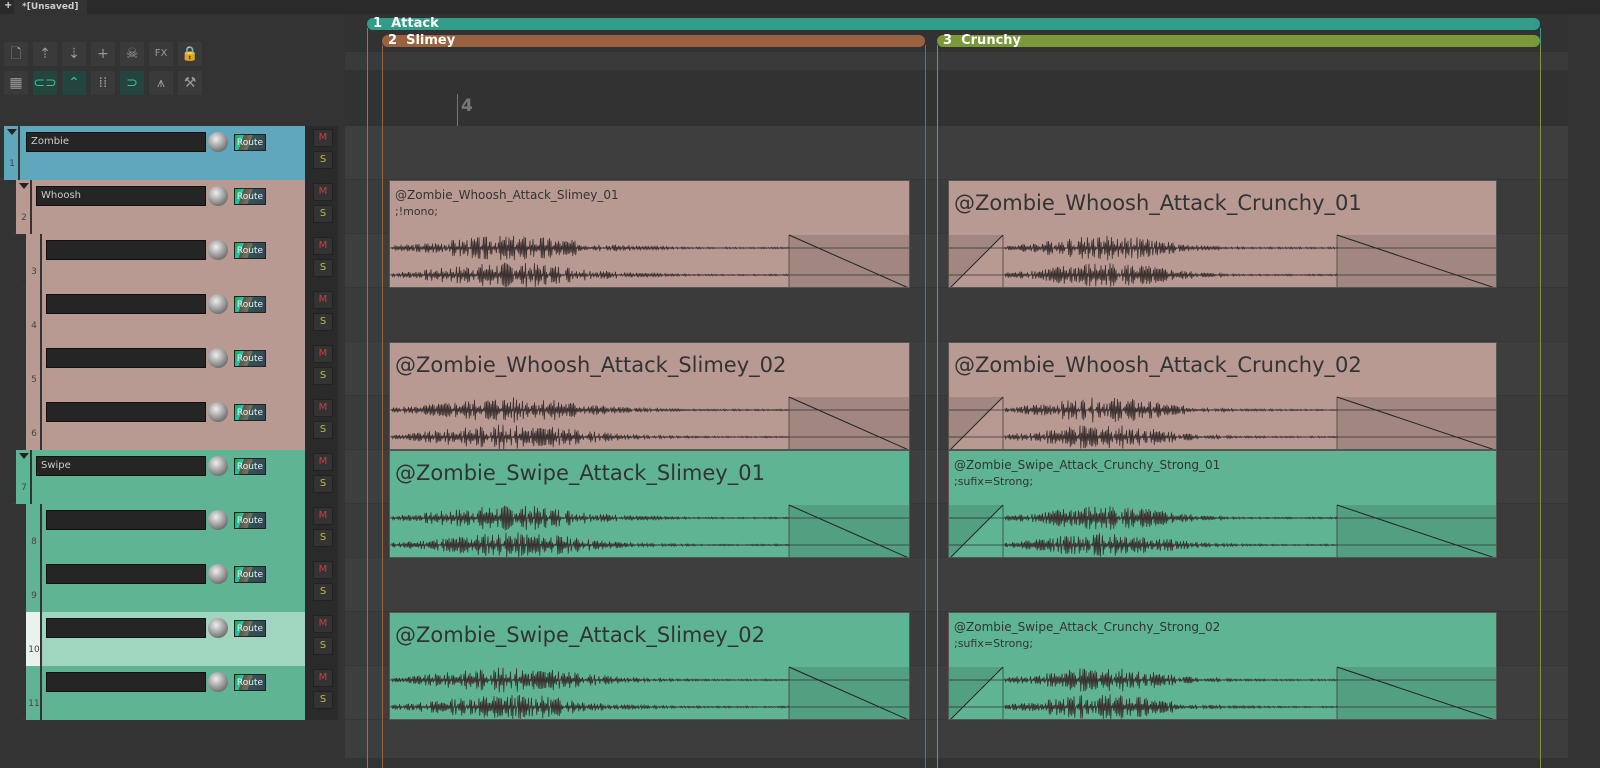  What do you see at coordinates (152, 531) in the screenshot?
I see `track-8: 8 Route` at bounding box center [152, 531].